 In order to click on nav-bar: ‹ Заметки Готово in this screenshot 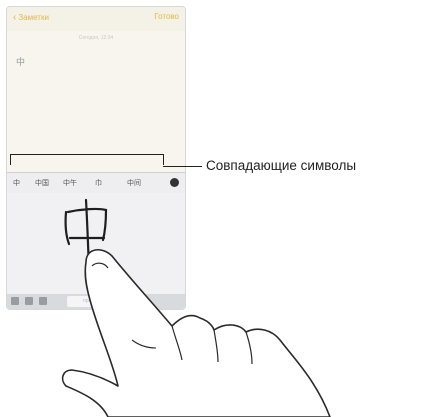, I will do `click(96, 19)`.